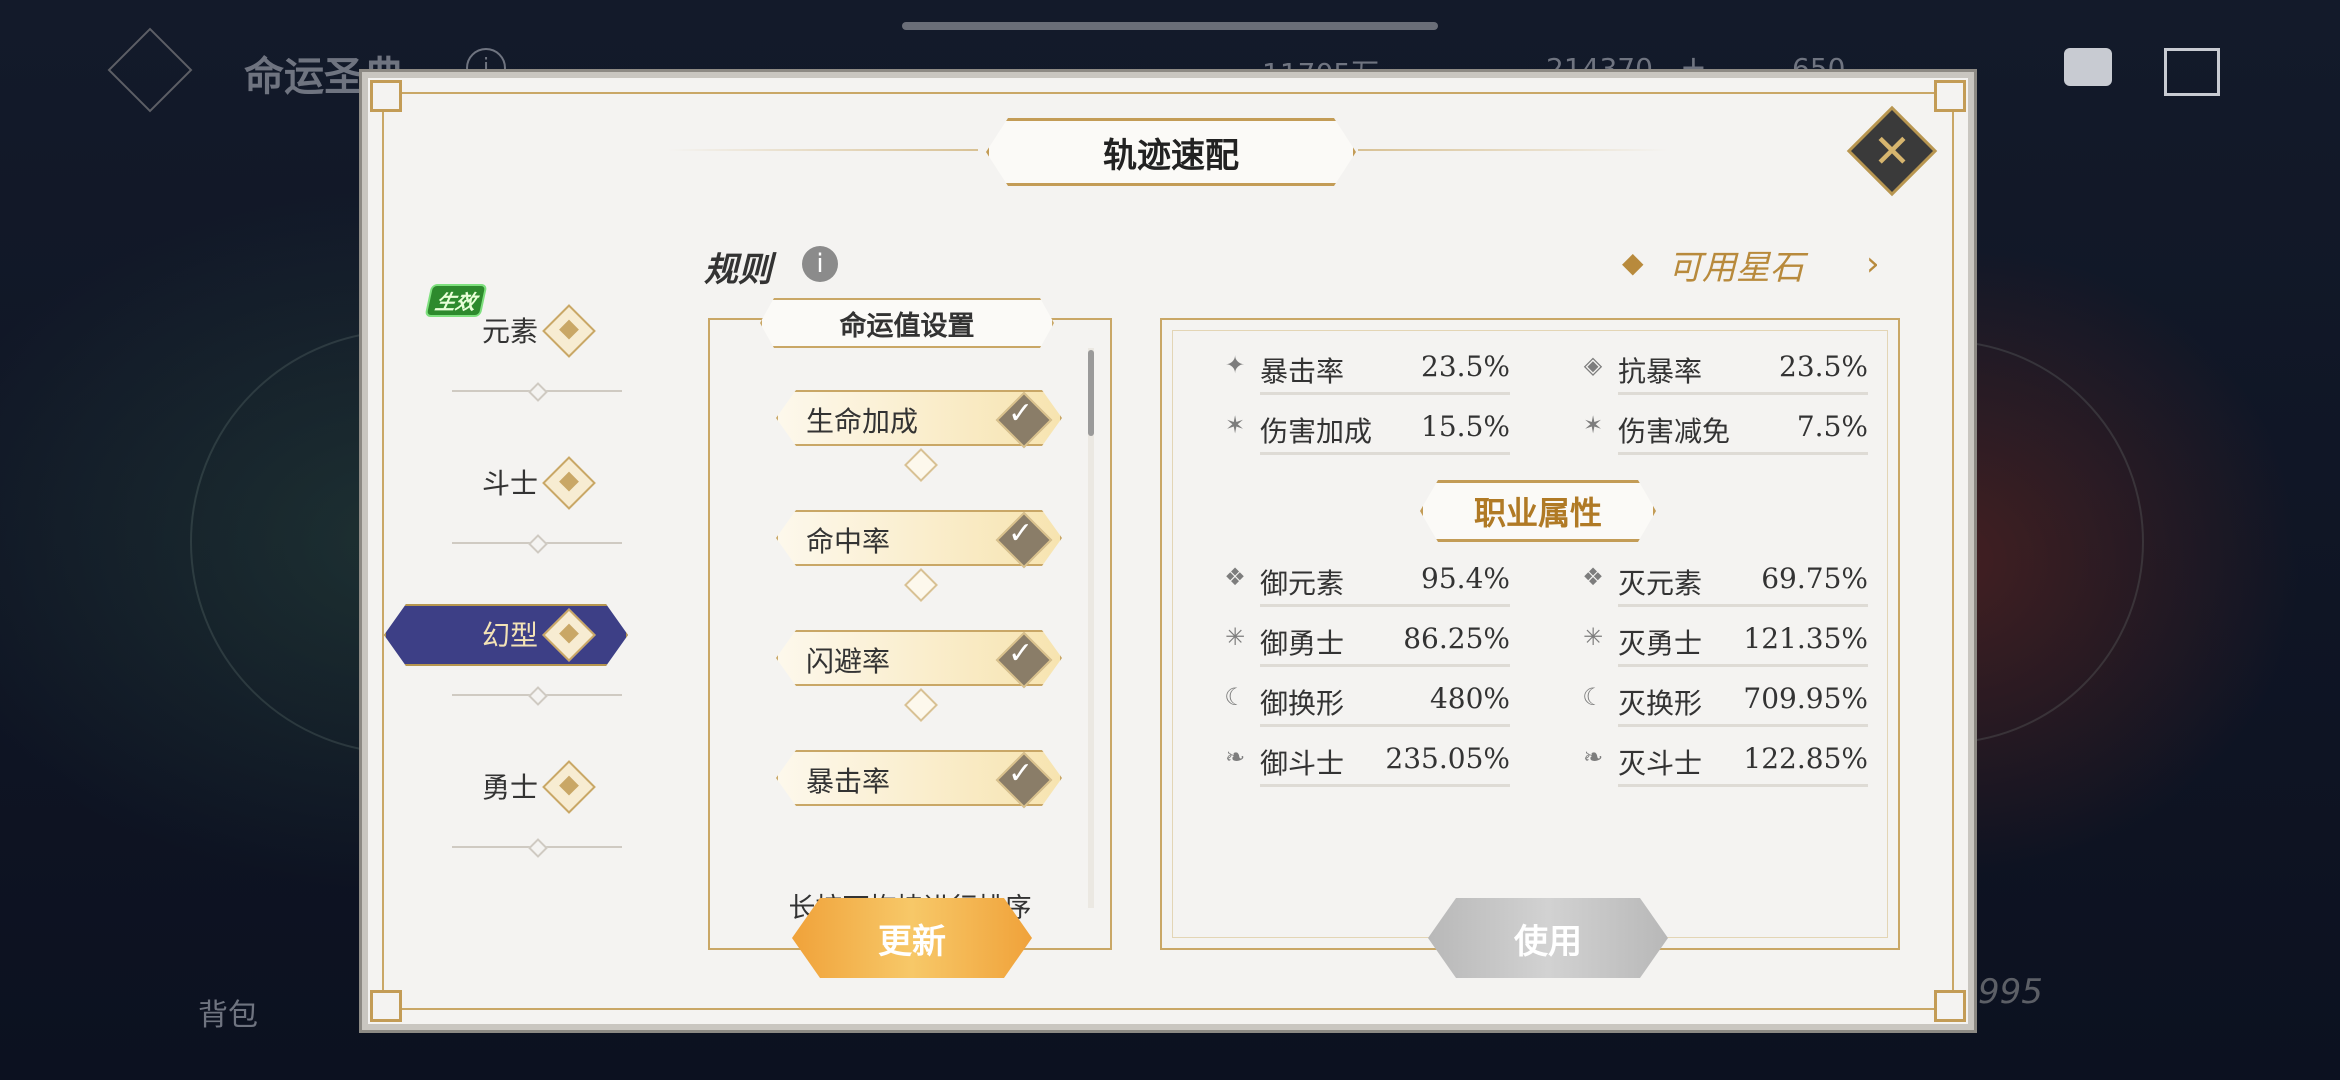 This screenshot has width=2340, height=1080. I want to click on fate-item: 生命加成 ✓, so click(919, 419).